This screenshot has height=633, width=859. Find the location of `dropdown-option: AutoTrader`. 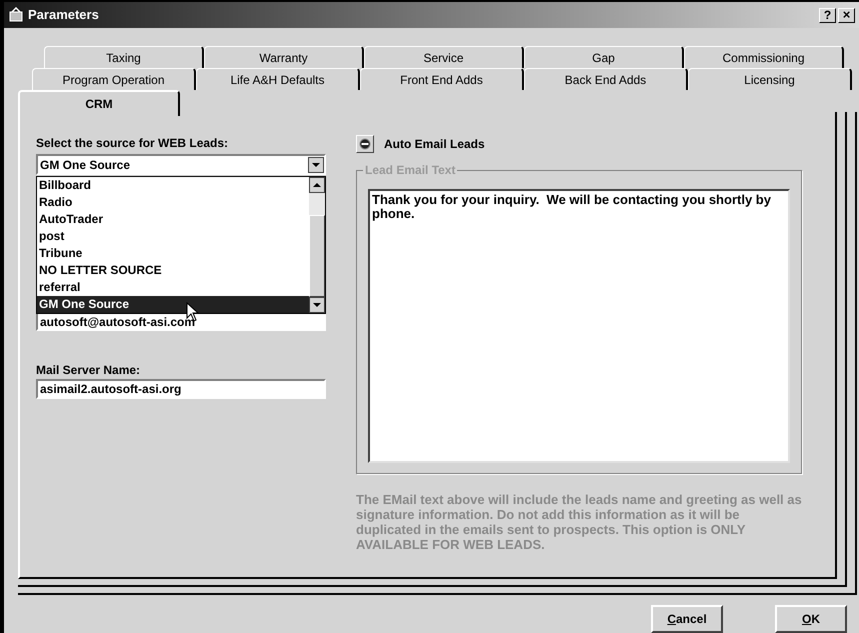

dropdown-option: AutoTrader is located at coordinates (173, 219).